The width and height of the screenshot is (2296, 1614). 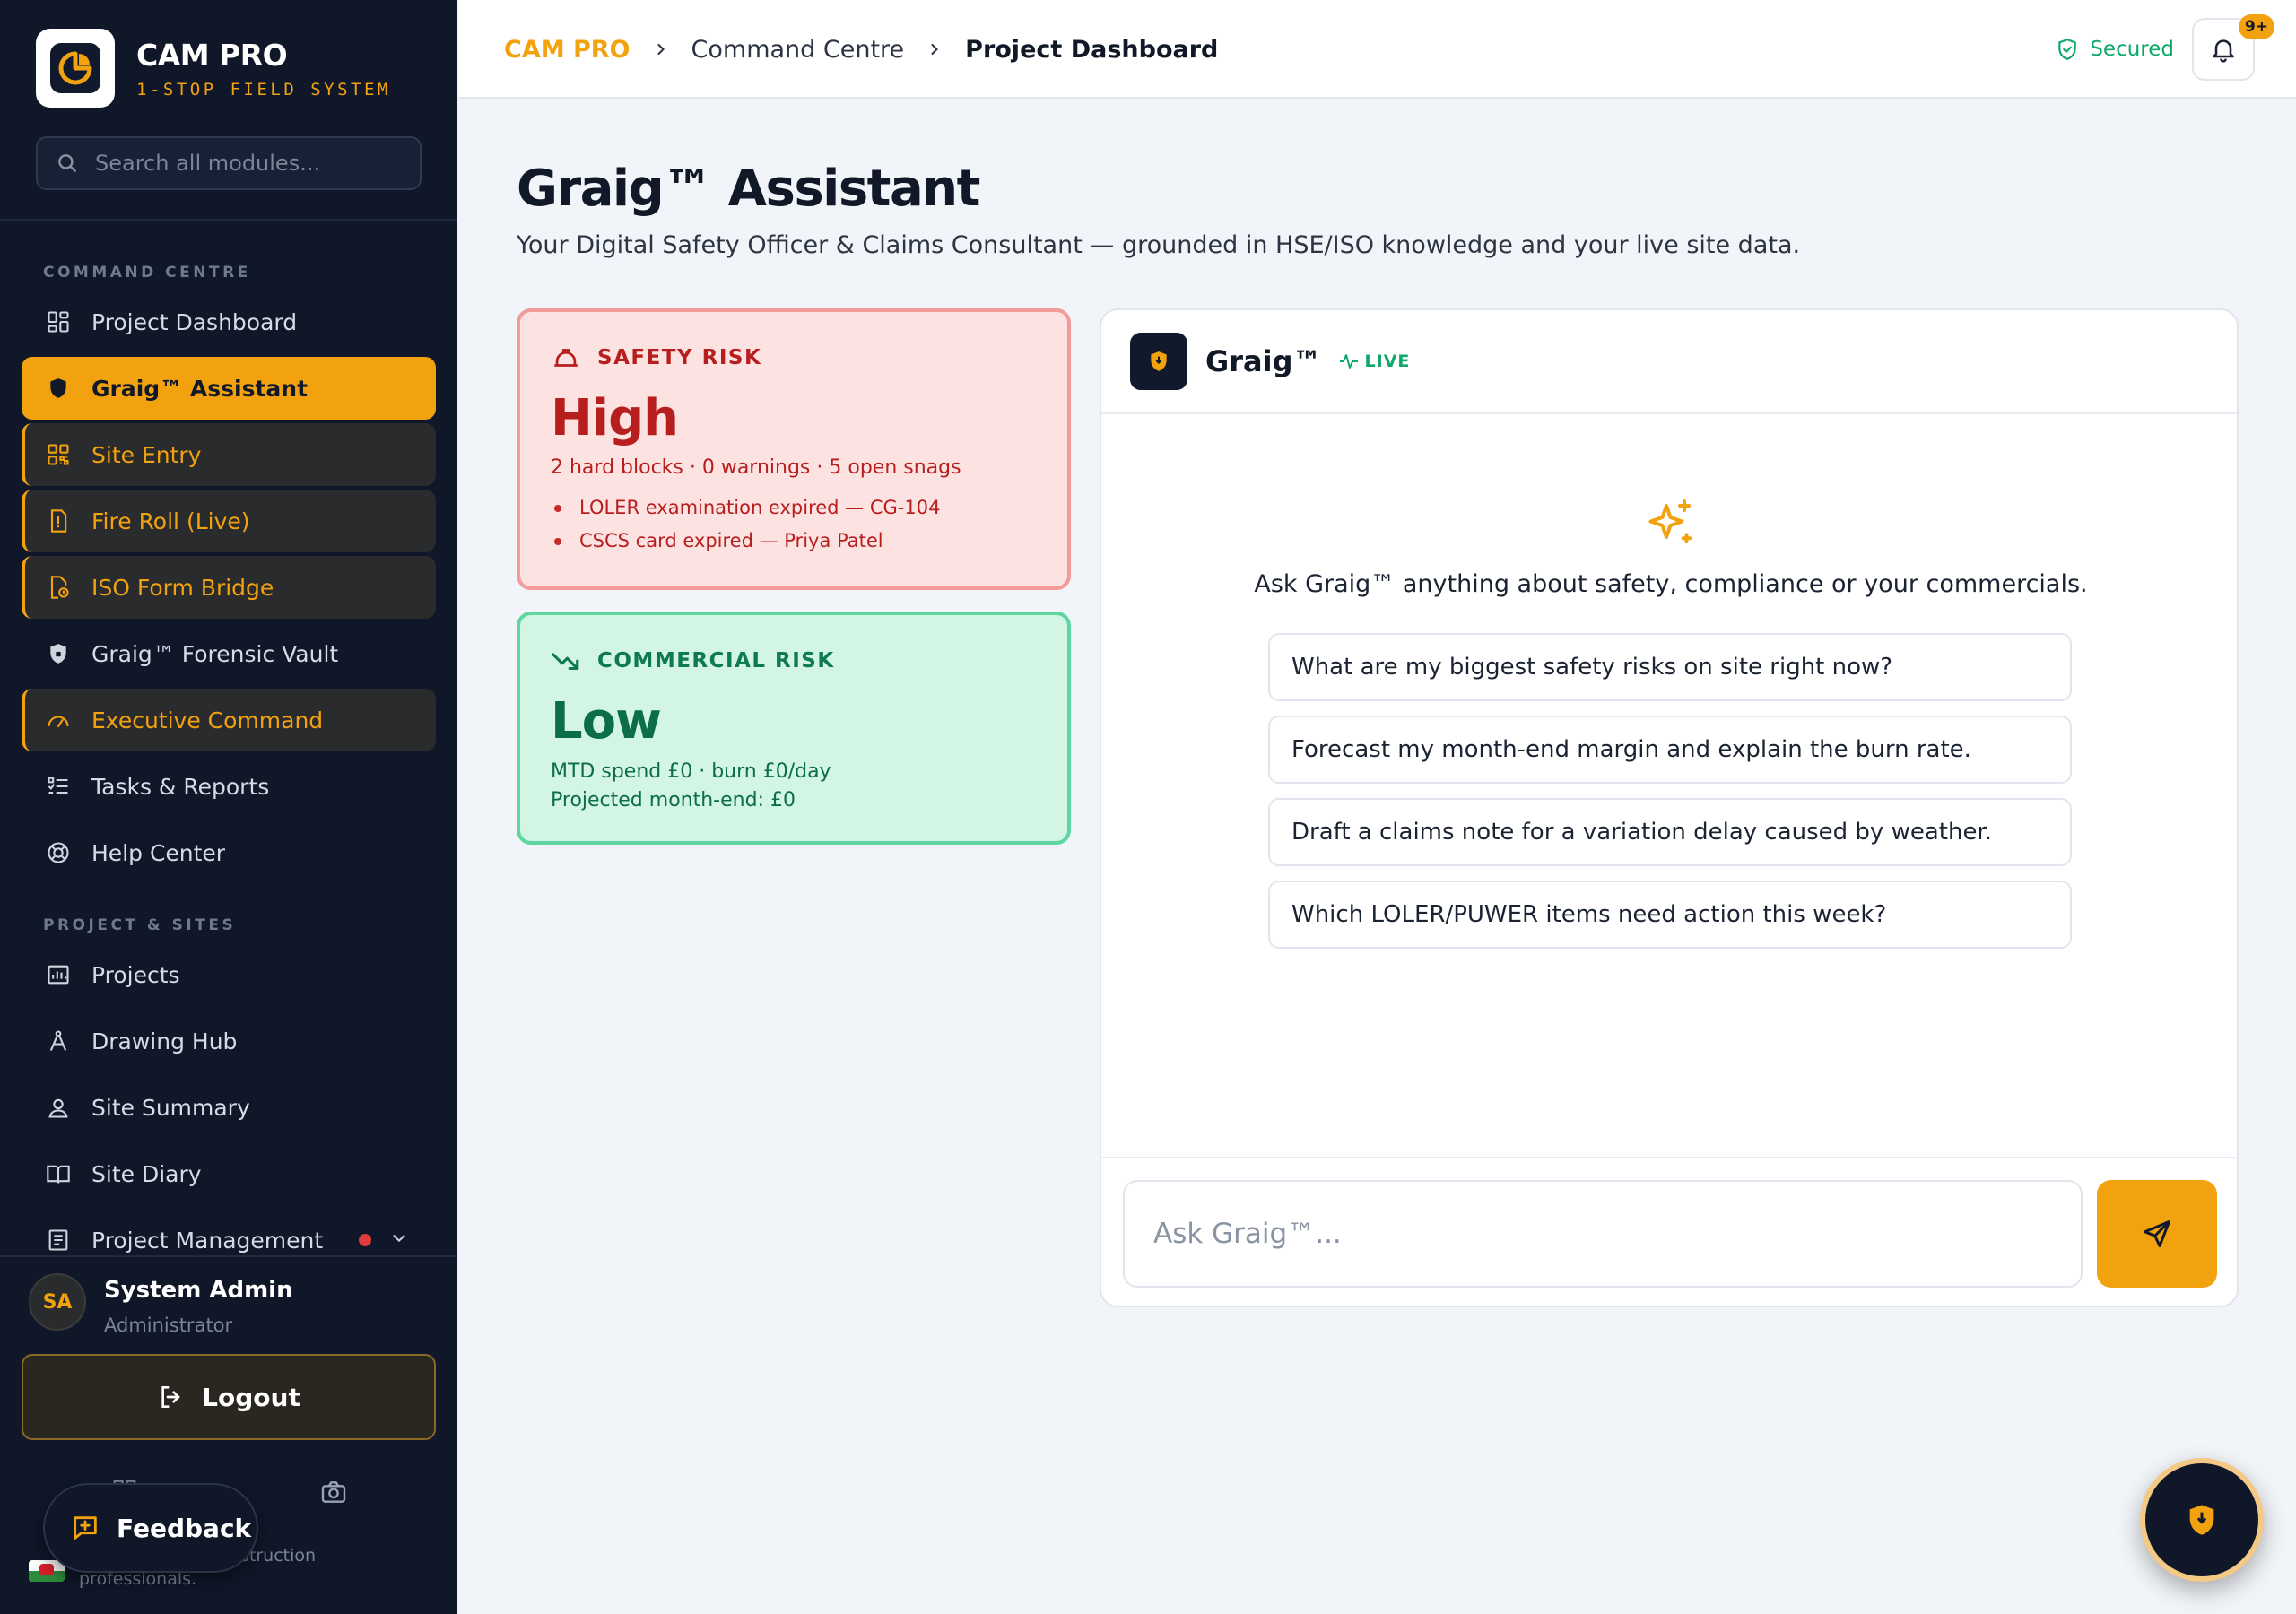 I want to click on qr-code-icon, so click(x=58, y=454).